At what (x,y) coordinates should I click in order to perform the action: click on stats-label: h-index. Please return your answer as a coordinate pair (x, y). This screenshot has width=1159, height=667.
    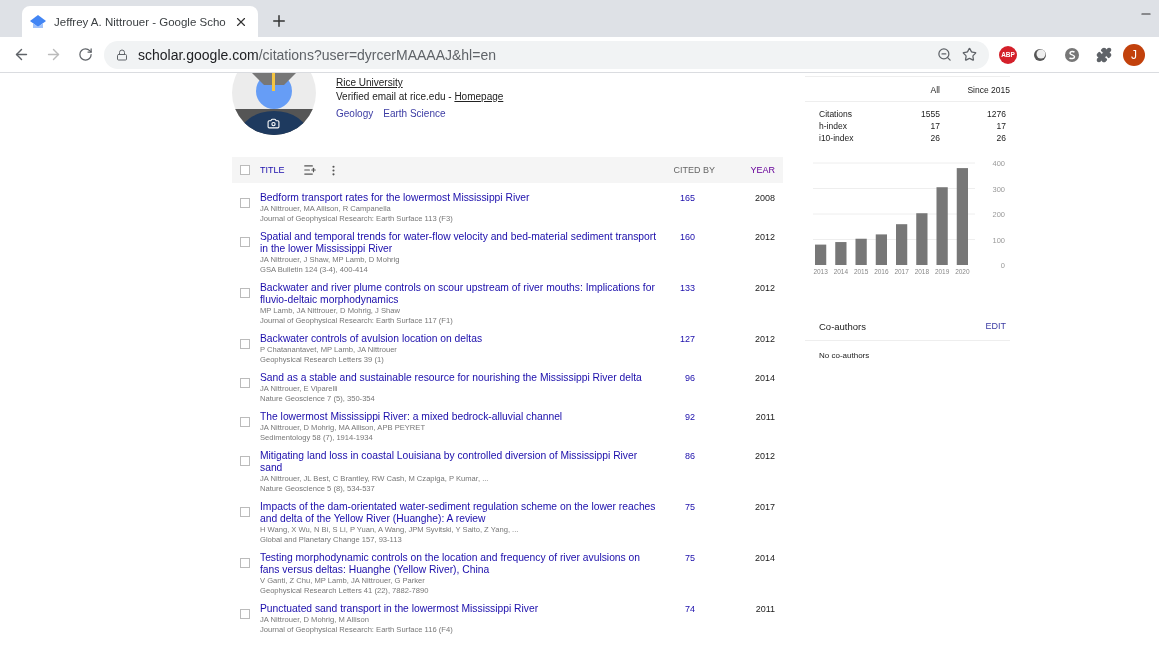
    Looking at the image, I should click on (833, 126).